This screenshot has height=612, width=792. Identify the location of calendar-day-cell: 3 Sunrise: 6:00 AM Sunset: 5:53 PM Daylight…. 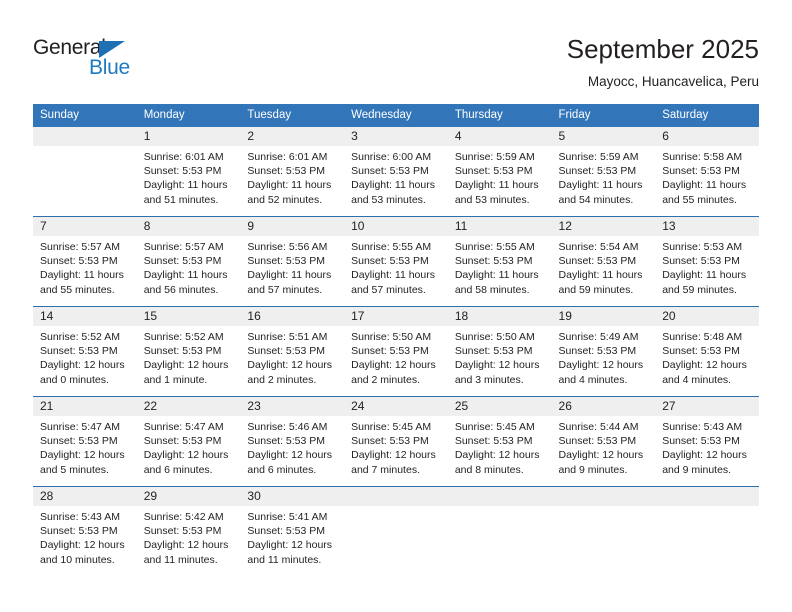
(396, 172).